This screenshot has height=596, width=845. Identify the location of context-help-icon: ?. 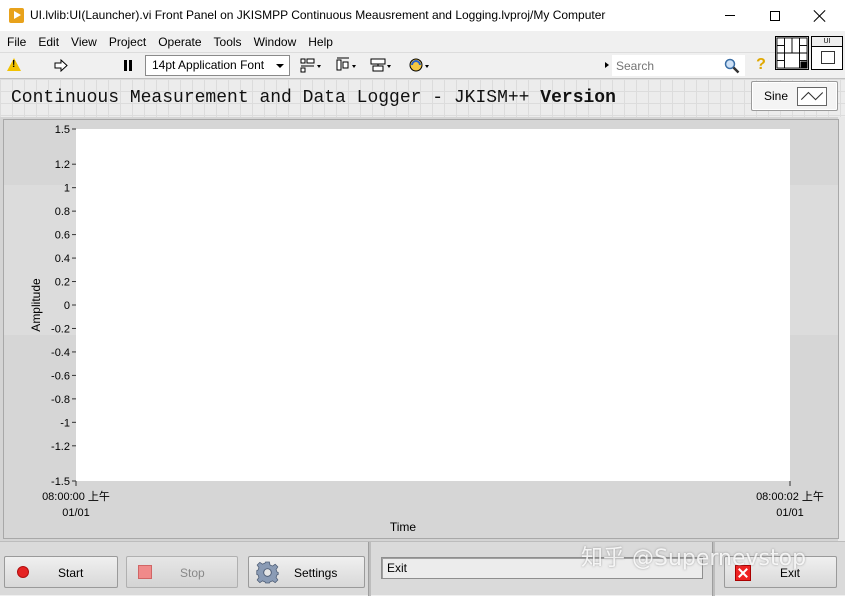
(761, 65).